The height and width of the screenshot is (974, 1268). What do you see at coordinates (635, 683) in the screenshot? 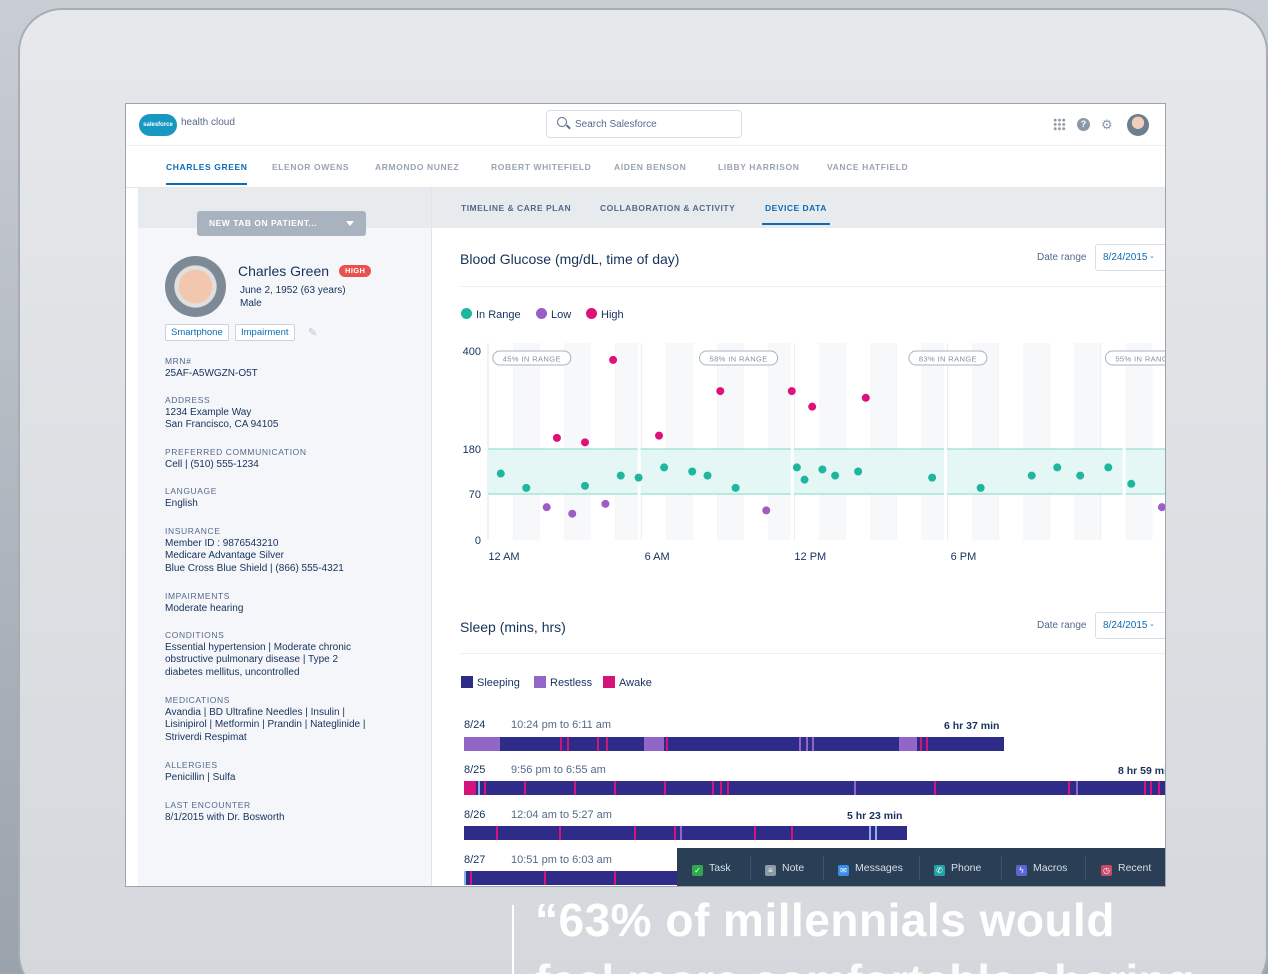
I see `legend-label: Awake` at bounding box center [635, 683].